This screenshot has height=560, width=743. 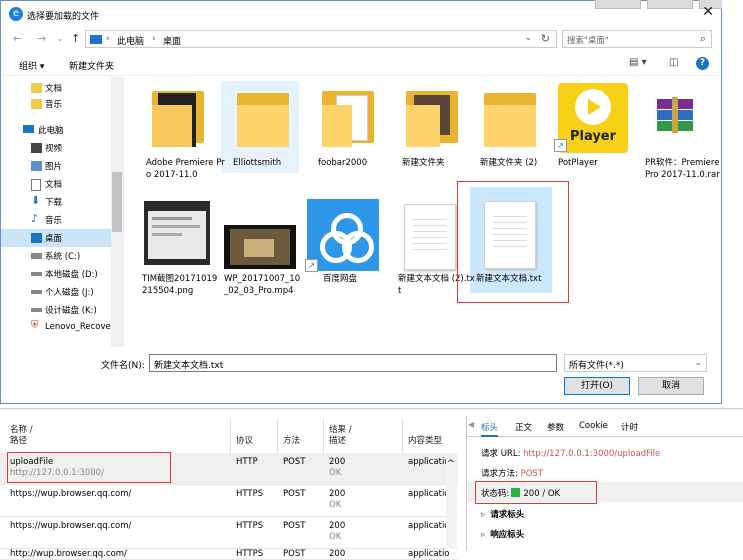 What do you see at coordinates (732, 204) in the screenshot?
I see `background-edge` at bounding box center [732, 204].